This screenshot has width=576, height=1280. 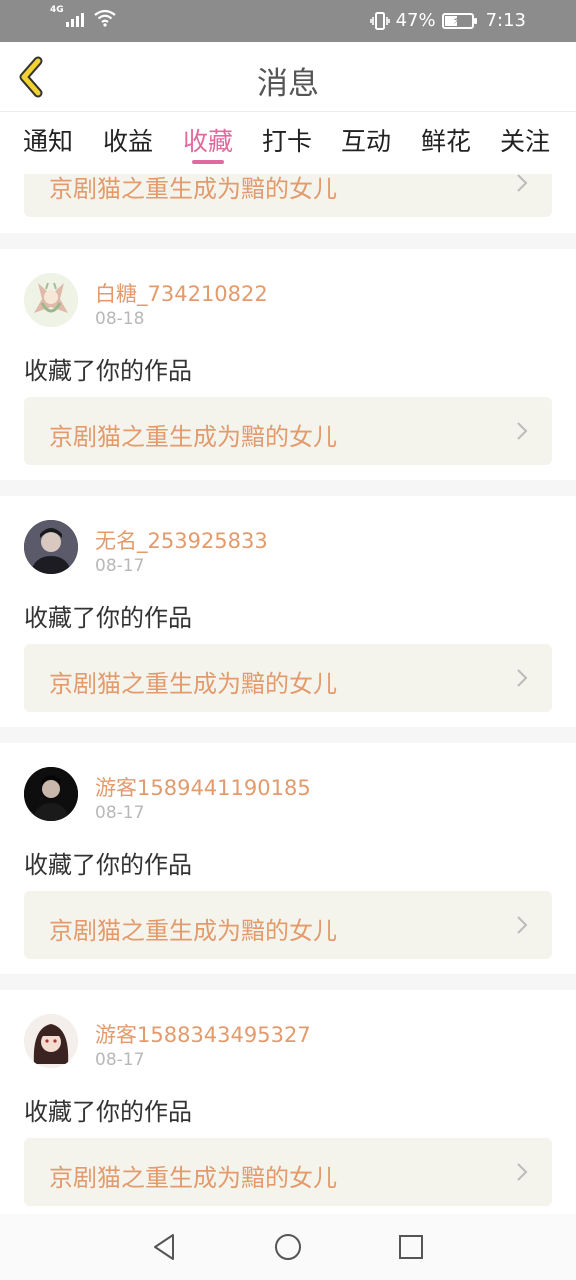 I want to click on signal-icon, so click(x=74, y=18).